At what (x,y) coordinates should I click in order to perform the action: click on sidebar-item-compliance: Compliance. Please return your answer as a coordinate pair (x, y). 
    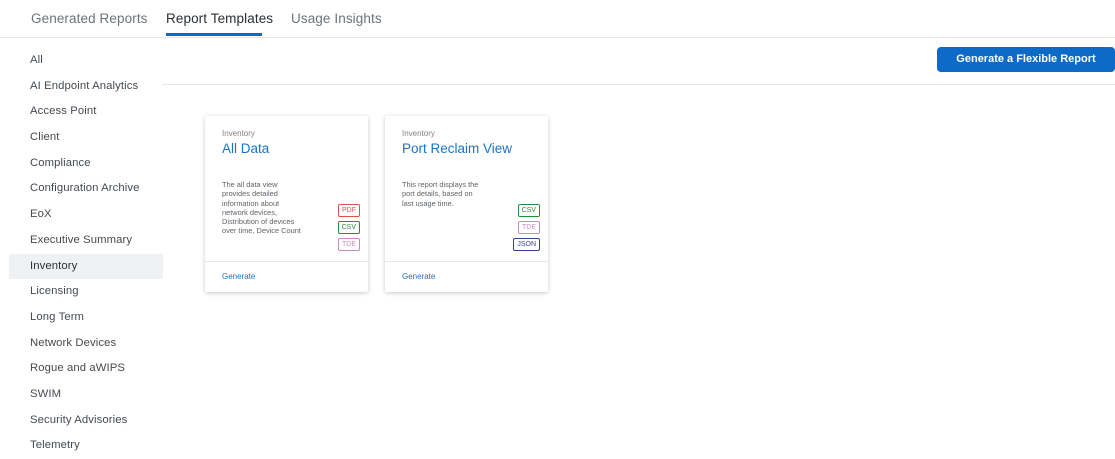
    Looking at the image, I should click on (86, 164).